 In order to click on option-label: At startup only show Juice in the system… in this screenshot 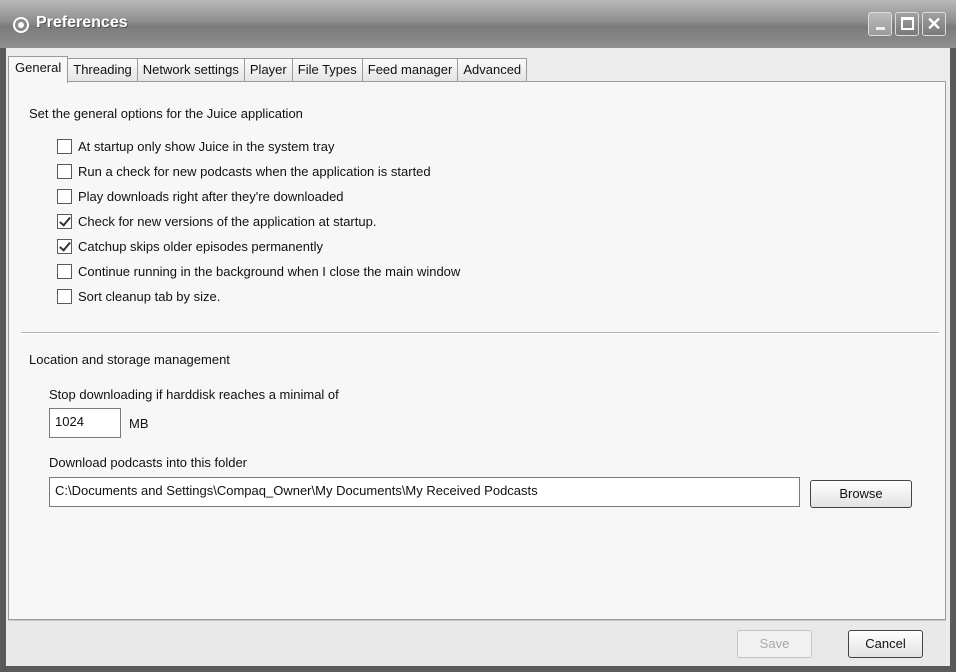, I will do `click(206, 146)`.